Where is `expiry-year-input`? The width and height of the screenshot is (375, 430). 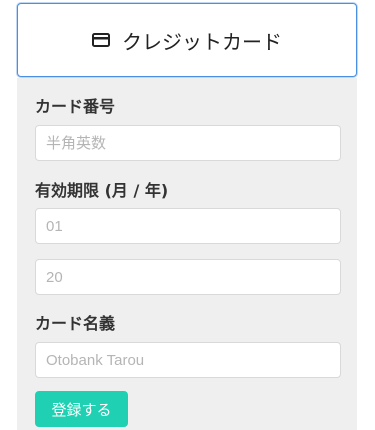 expiry-year-input is located at coordinates (188, 277).